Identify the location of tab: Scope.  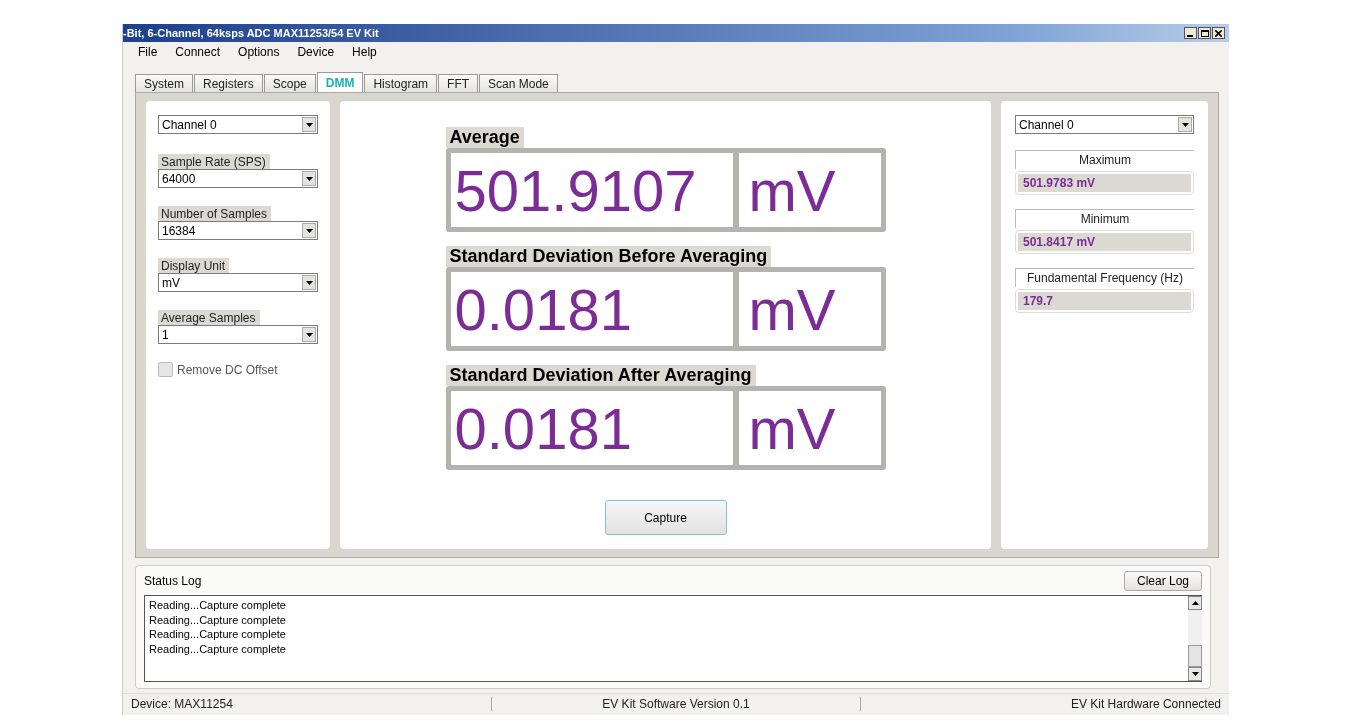
(289, 83).